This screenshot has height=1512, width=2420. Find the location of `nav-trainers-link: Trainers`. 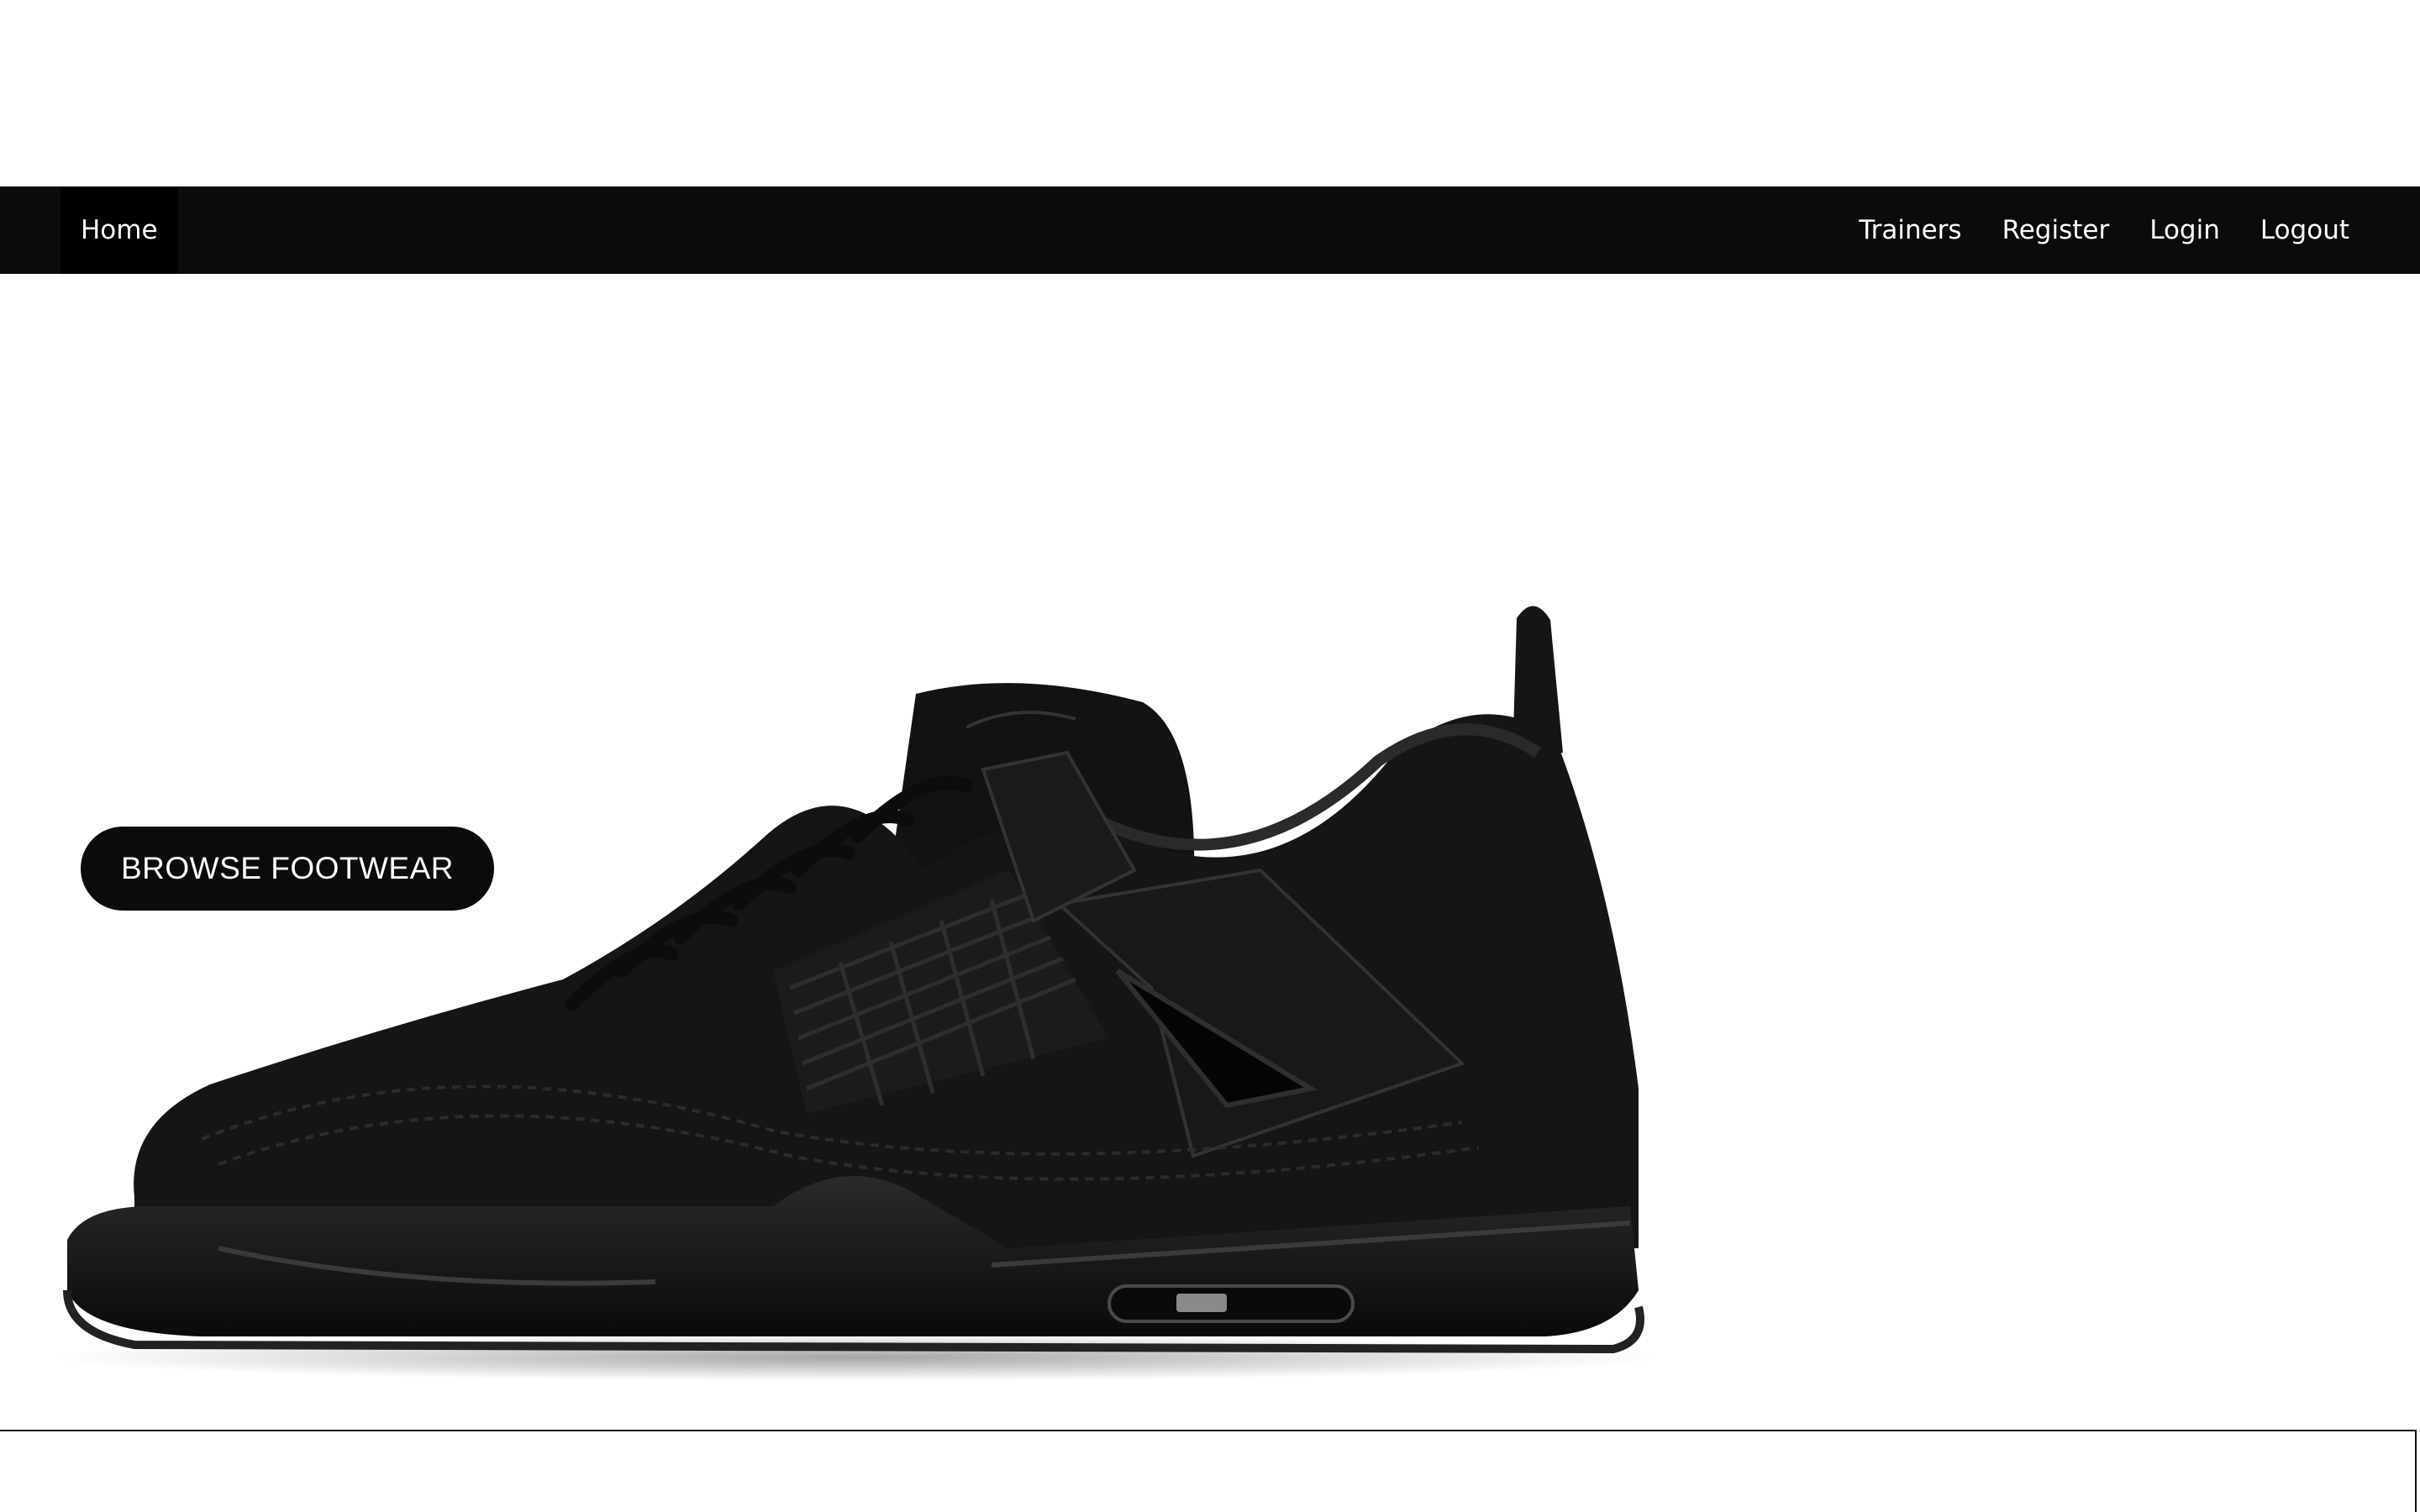

nav-trainers-link: Trainers is located at coordinates (1910, 230).